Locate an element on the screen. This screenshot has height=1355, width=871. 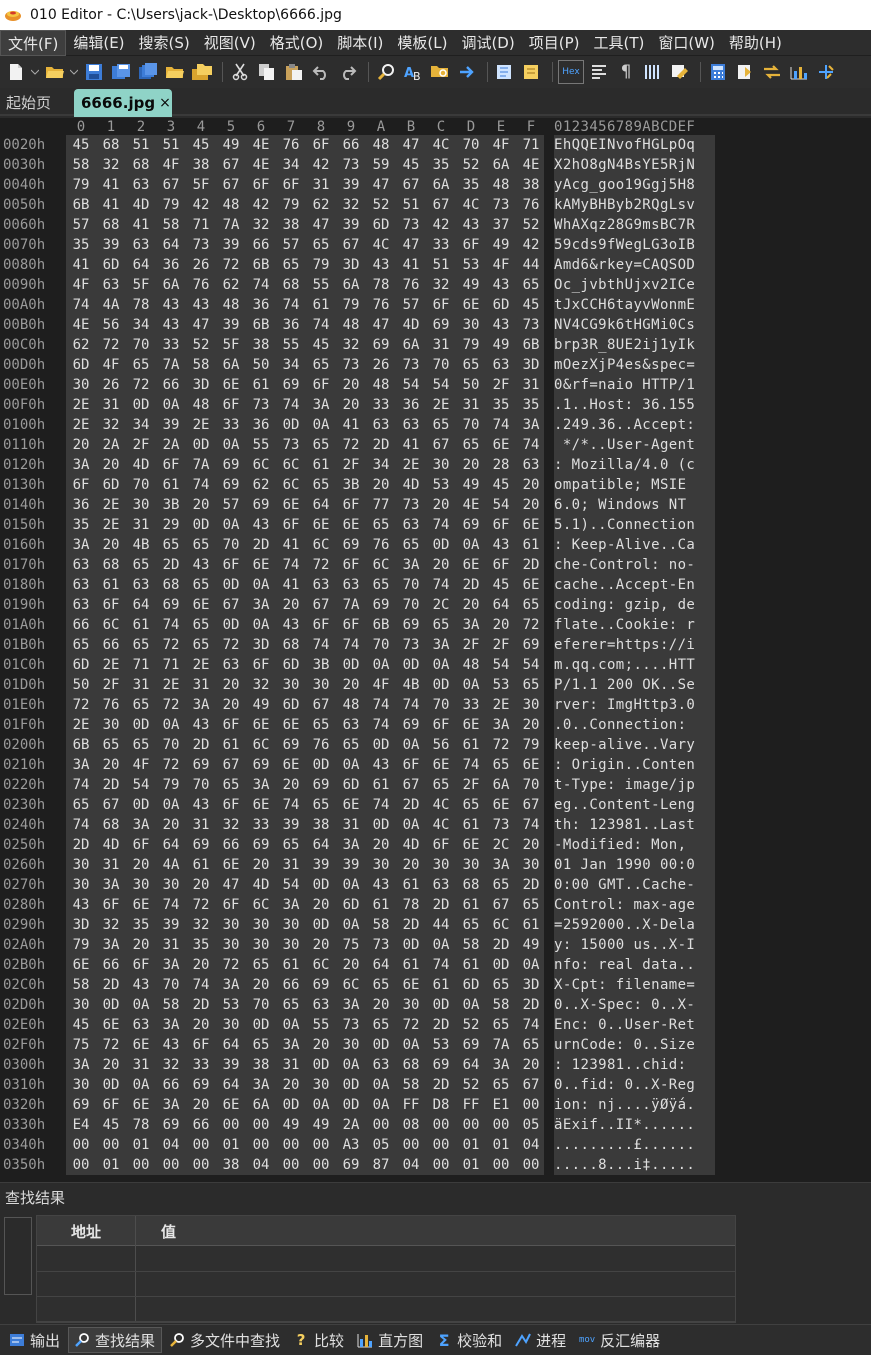
hex-byte: 4E is located at coordinates (261, 145).